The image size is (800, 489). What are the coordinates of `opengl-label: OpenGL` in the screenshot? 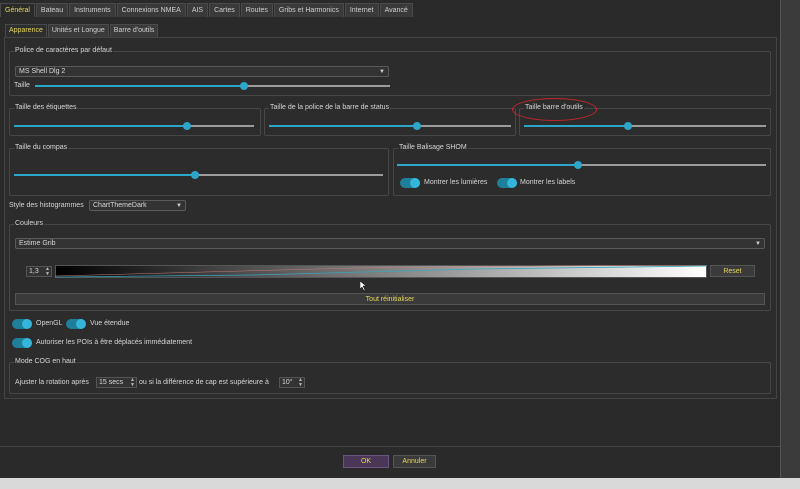 It's located at (49, 323).